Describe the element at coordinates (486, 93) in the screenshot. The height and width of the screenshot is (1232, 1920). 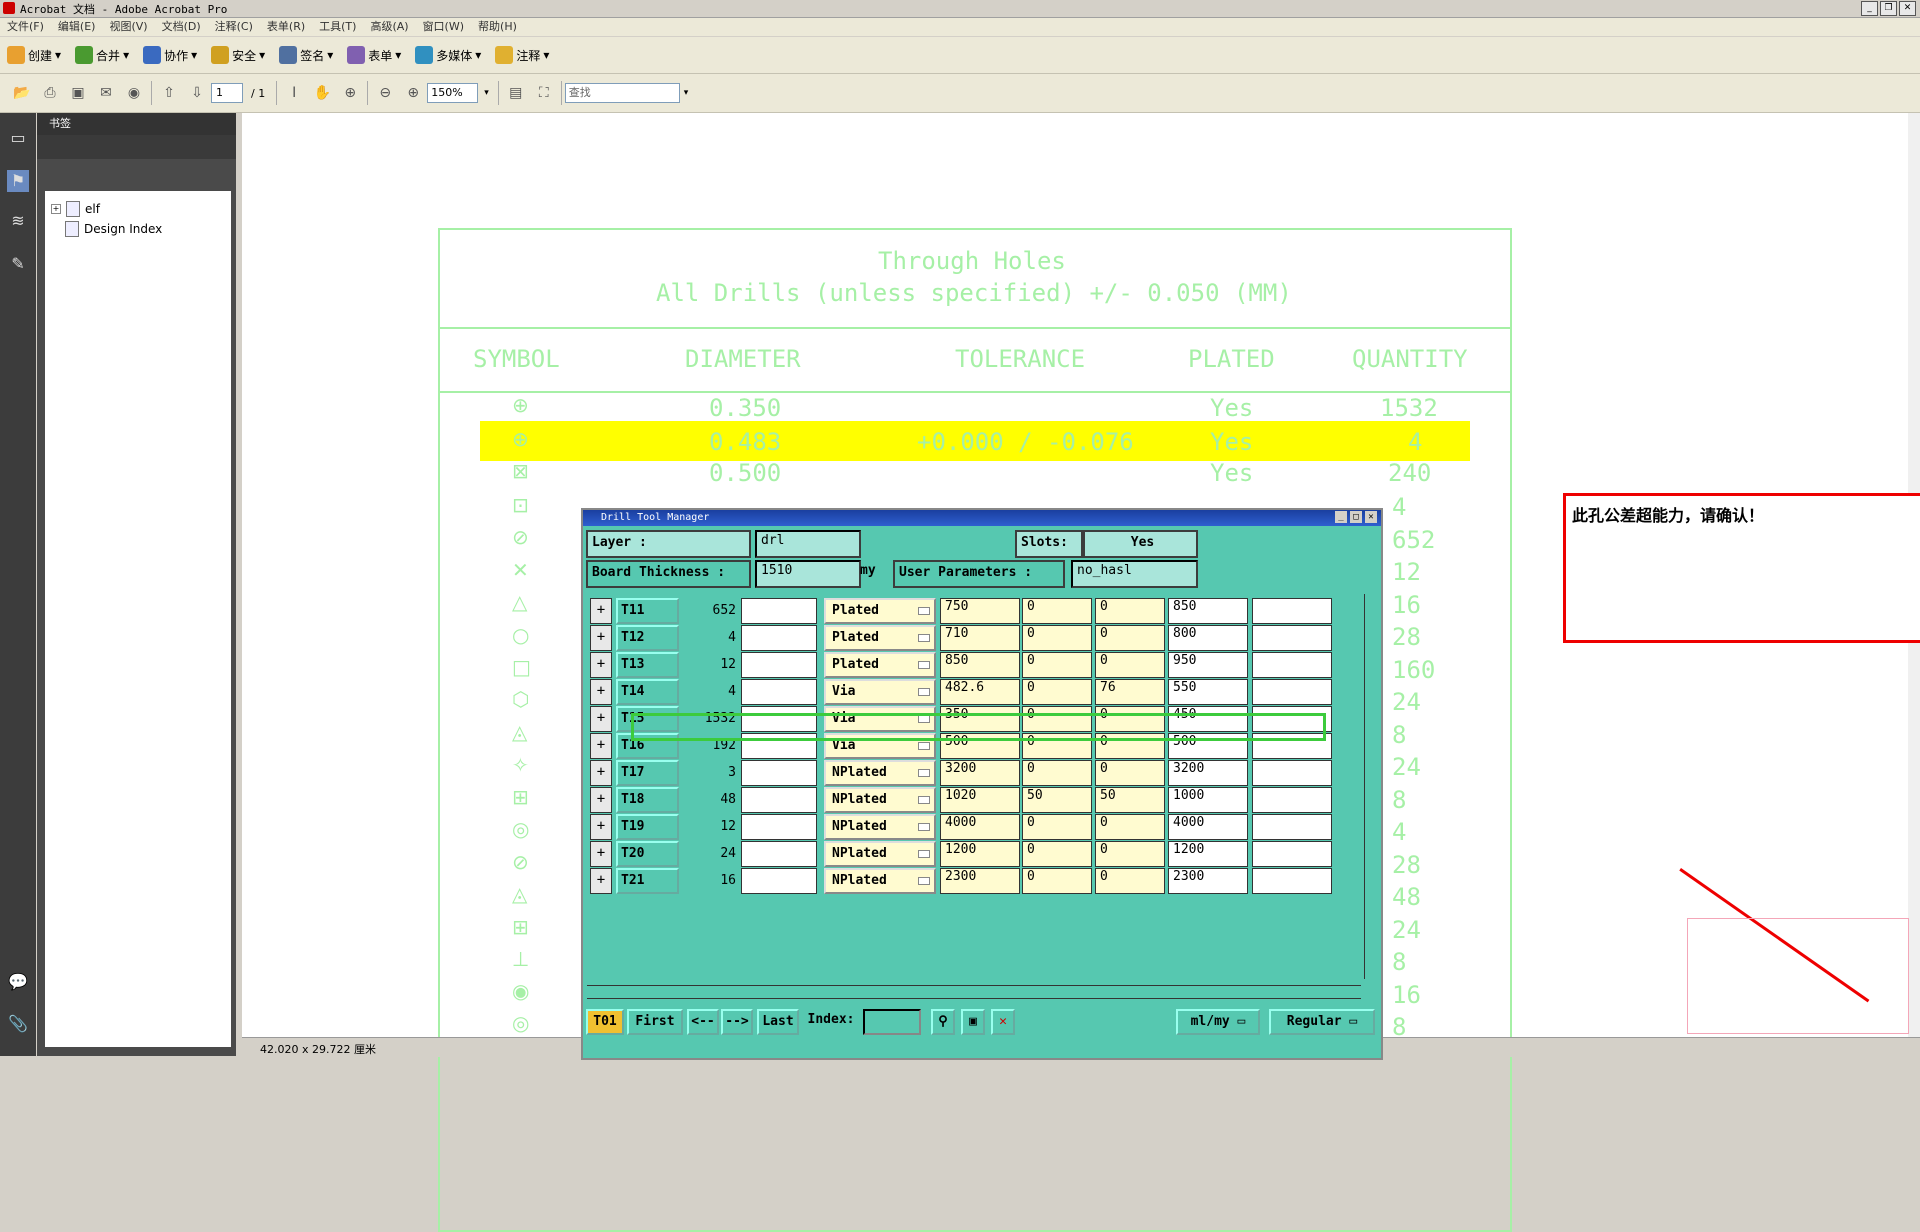
I see `zoom-dropdown-icon: ▾` at that location.